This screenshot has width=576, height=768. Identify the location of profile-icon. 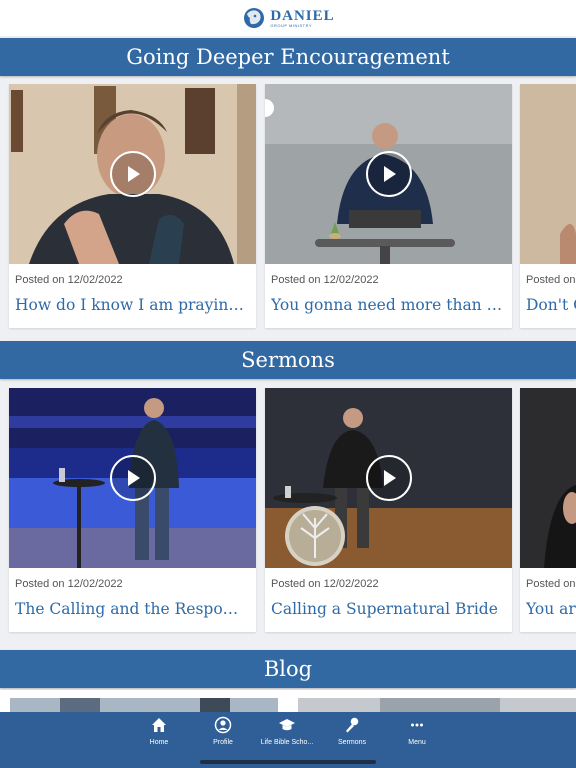
(223, 725).